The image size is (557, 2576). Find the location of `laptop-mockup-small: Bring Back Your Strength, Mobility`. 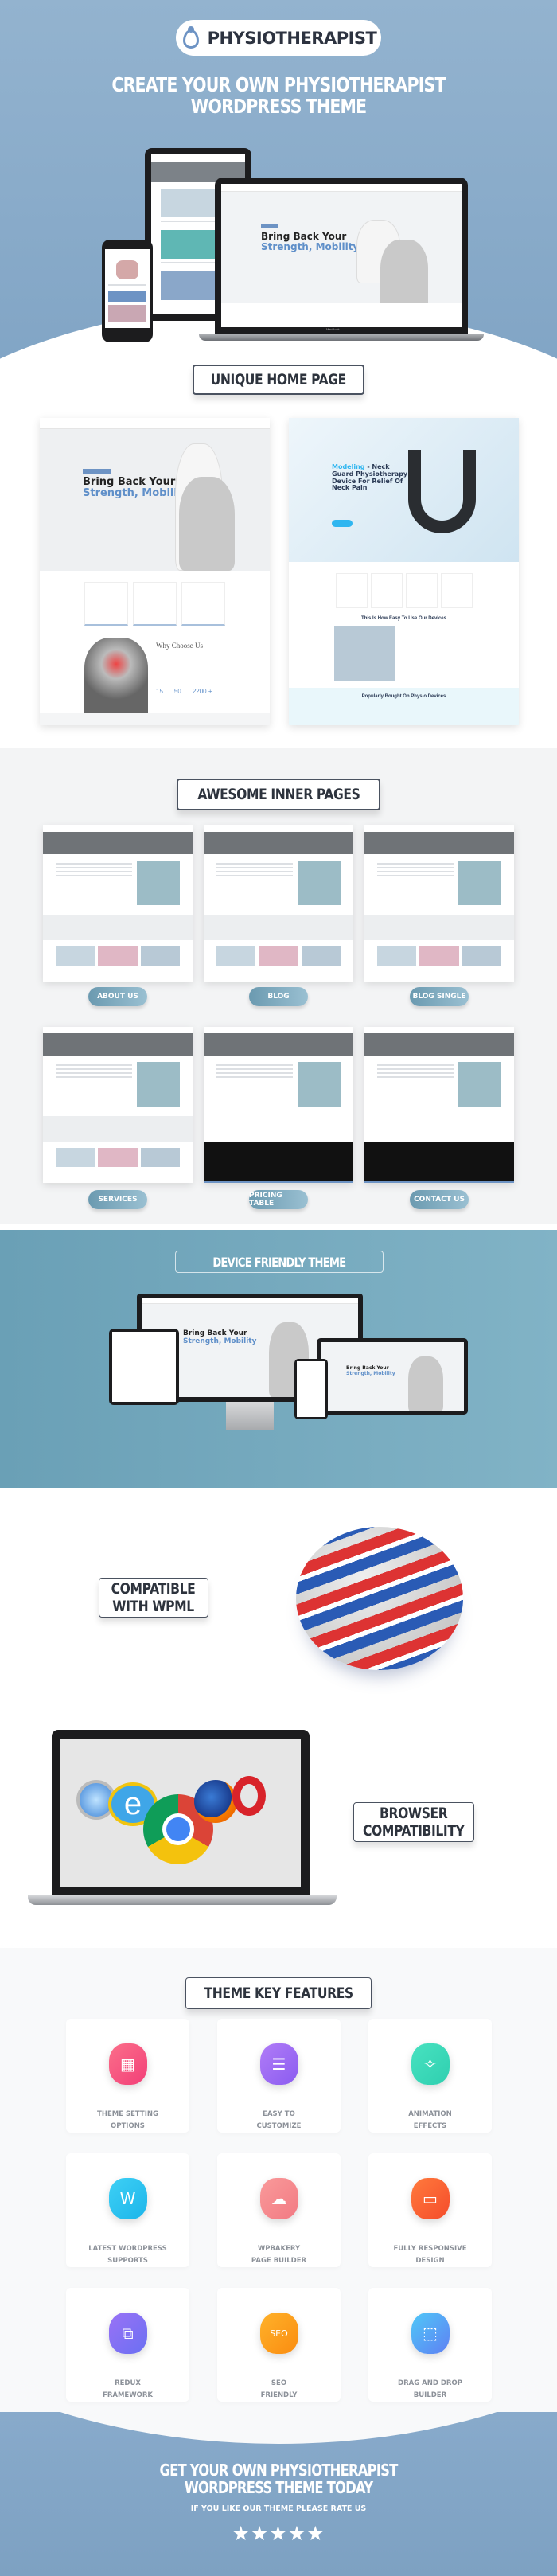

laptop-mockup-small: Bring Back Your Strength, Mobility is located at coordinates (392, 1376).